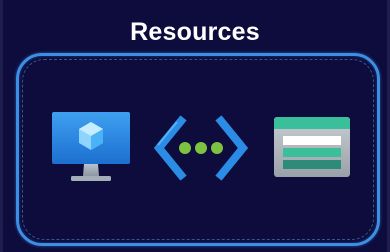 Image resolution: width=390 pixels, height=252 pixels. Describe the element at coordinates (312, 147) in the screenshot. I see `storage-account-icon` at that location.